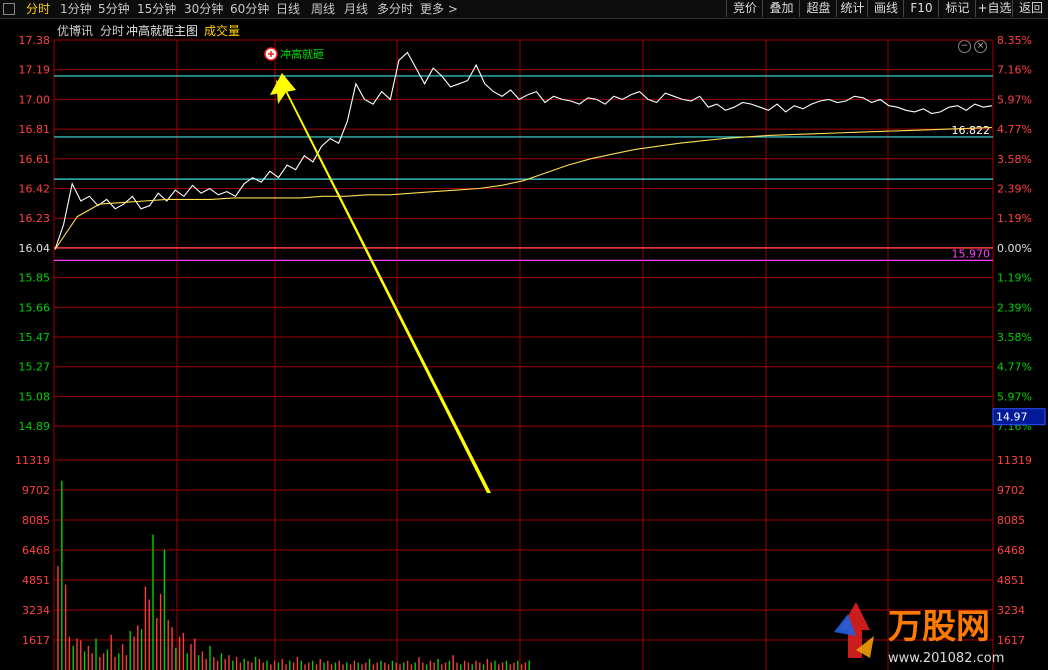 The height and width of the screenshot is (670, 1048). I want to click on price-tick-label: 15.85, so click(35, 278).